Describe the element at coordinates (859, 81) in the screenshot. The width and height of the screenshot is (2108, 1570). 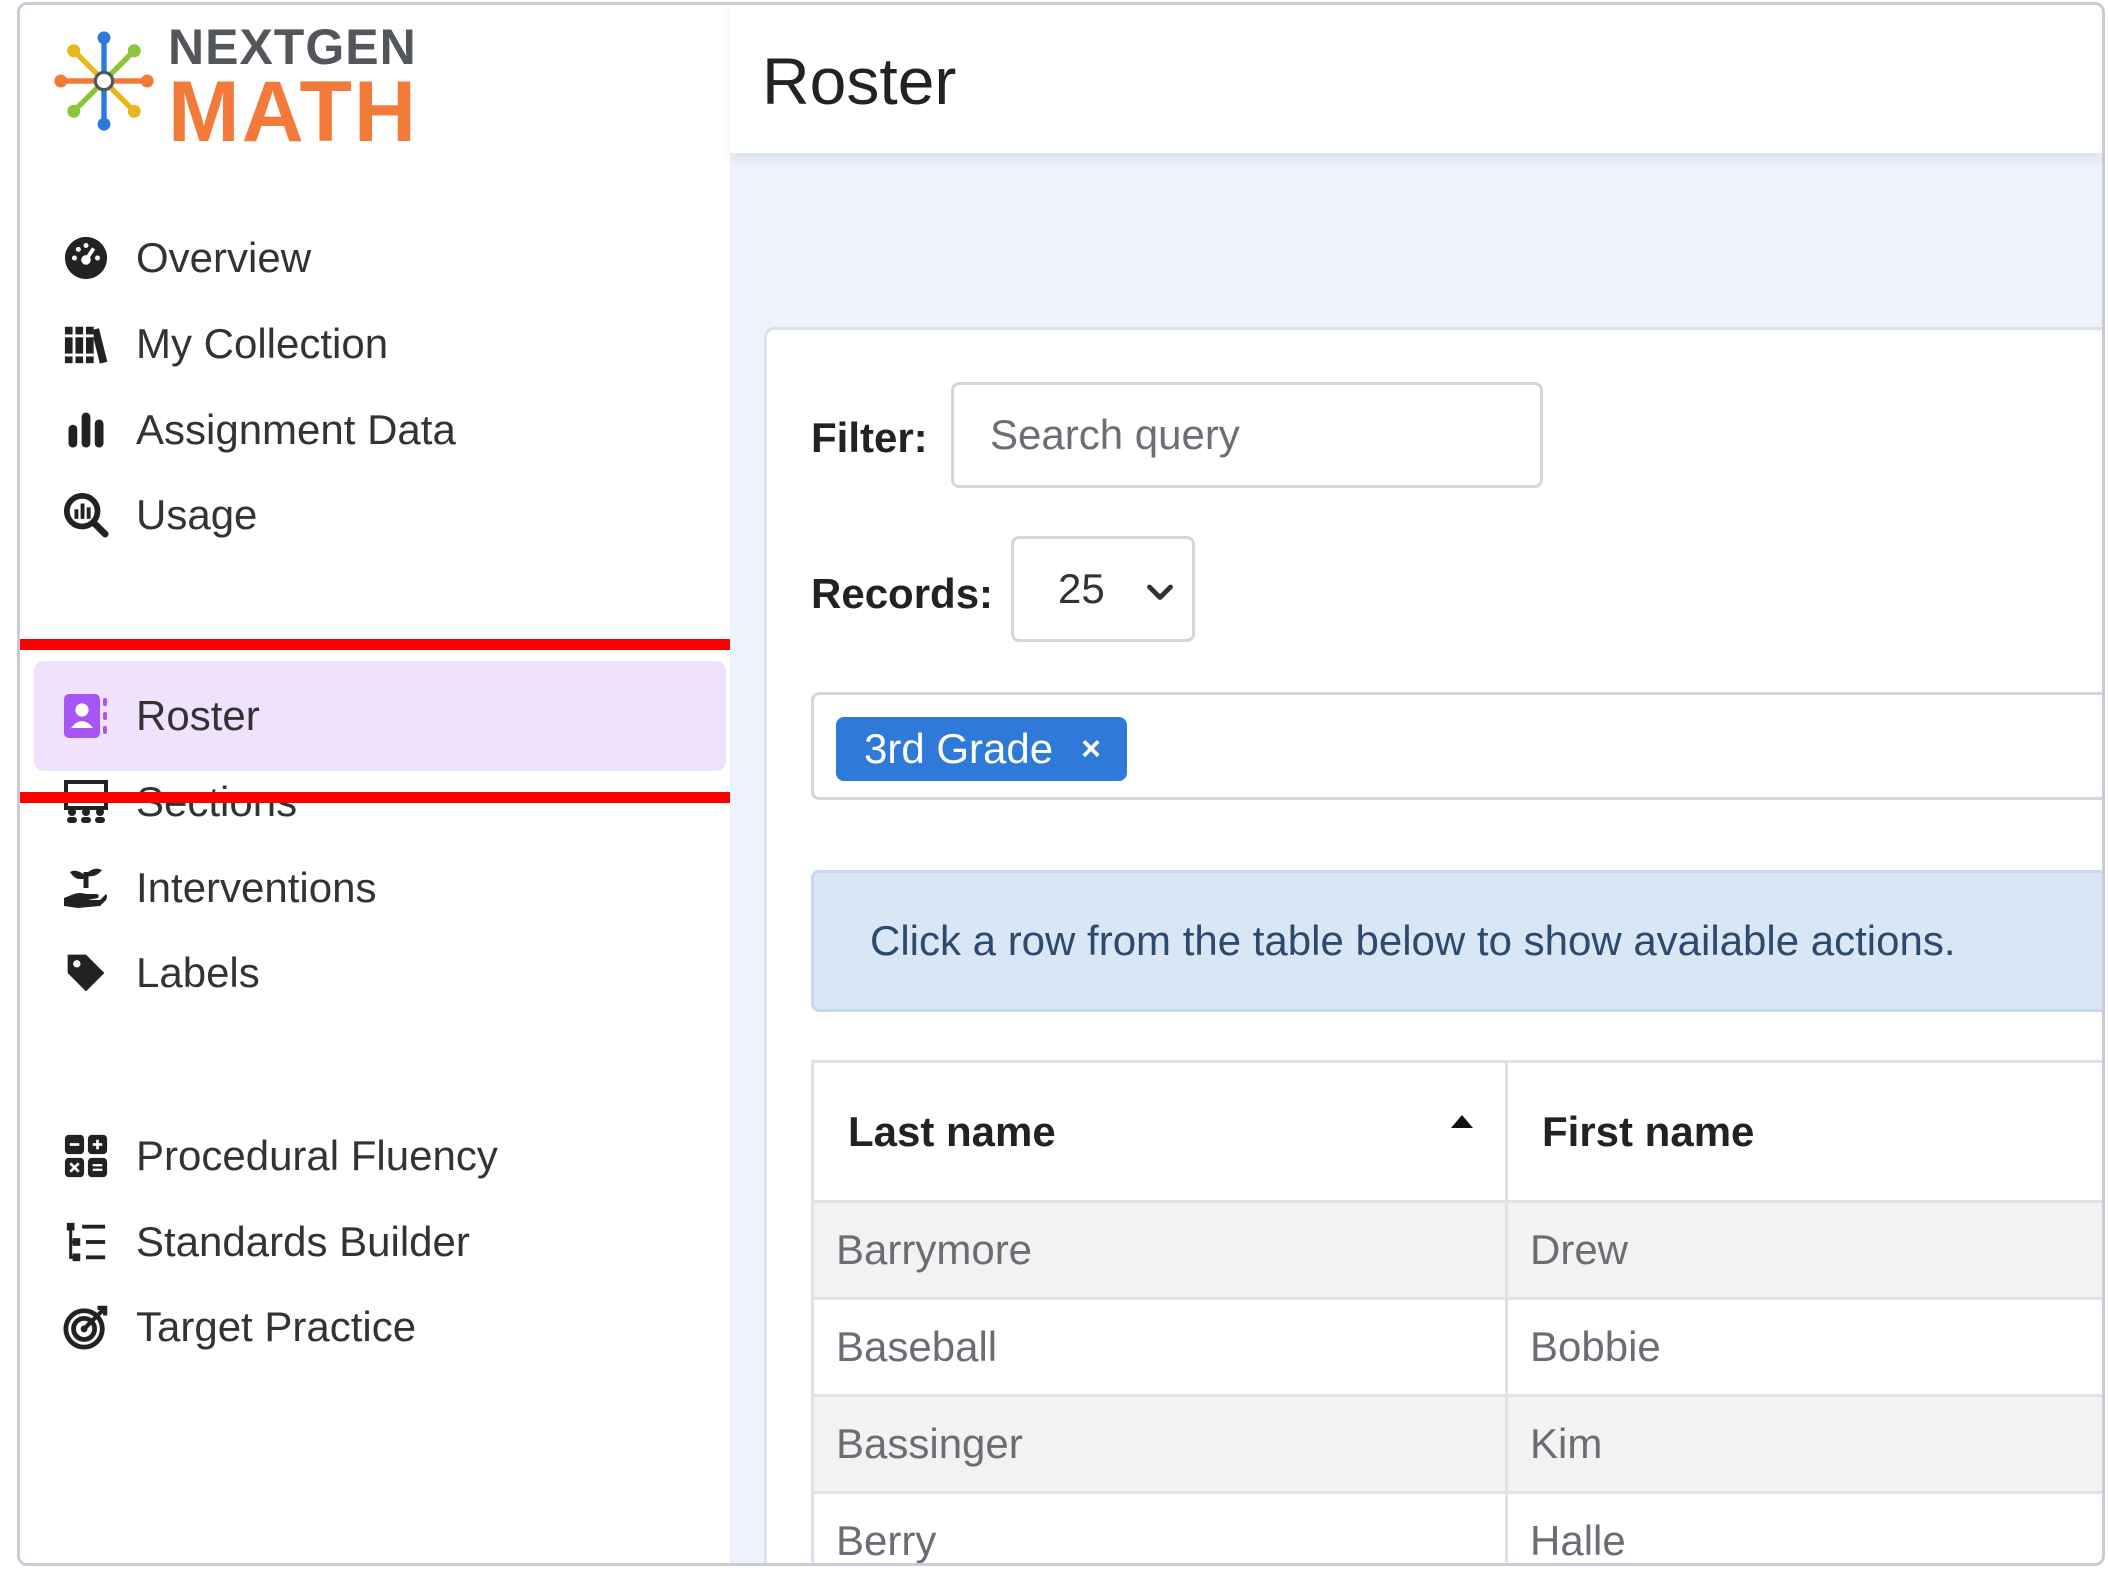
I see `page-title: Roster` at that location.